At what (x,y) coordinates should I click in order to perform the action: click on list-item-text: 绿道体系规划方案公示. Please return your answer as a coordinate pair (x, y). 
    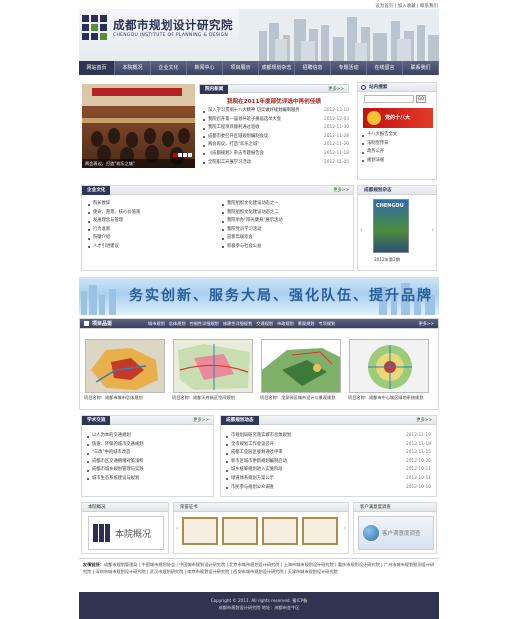
    Looking at the image, I should click on (252, 478).